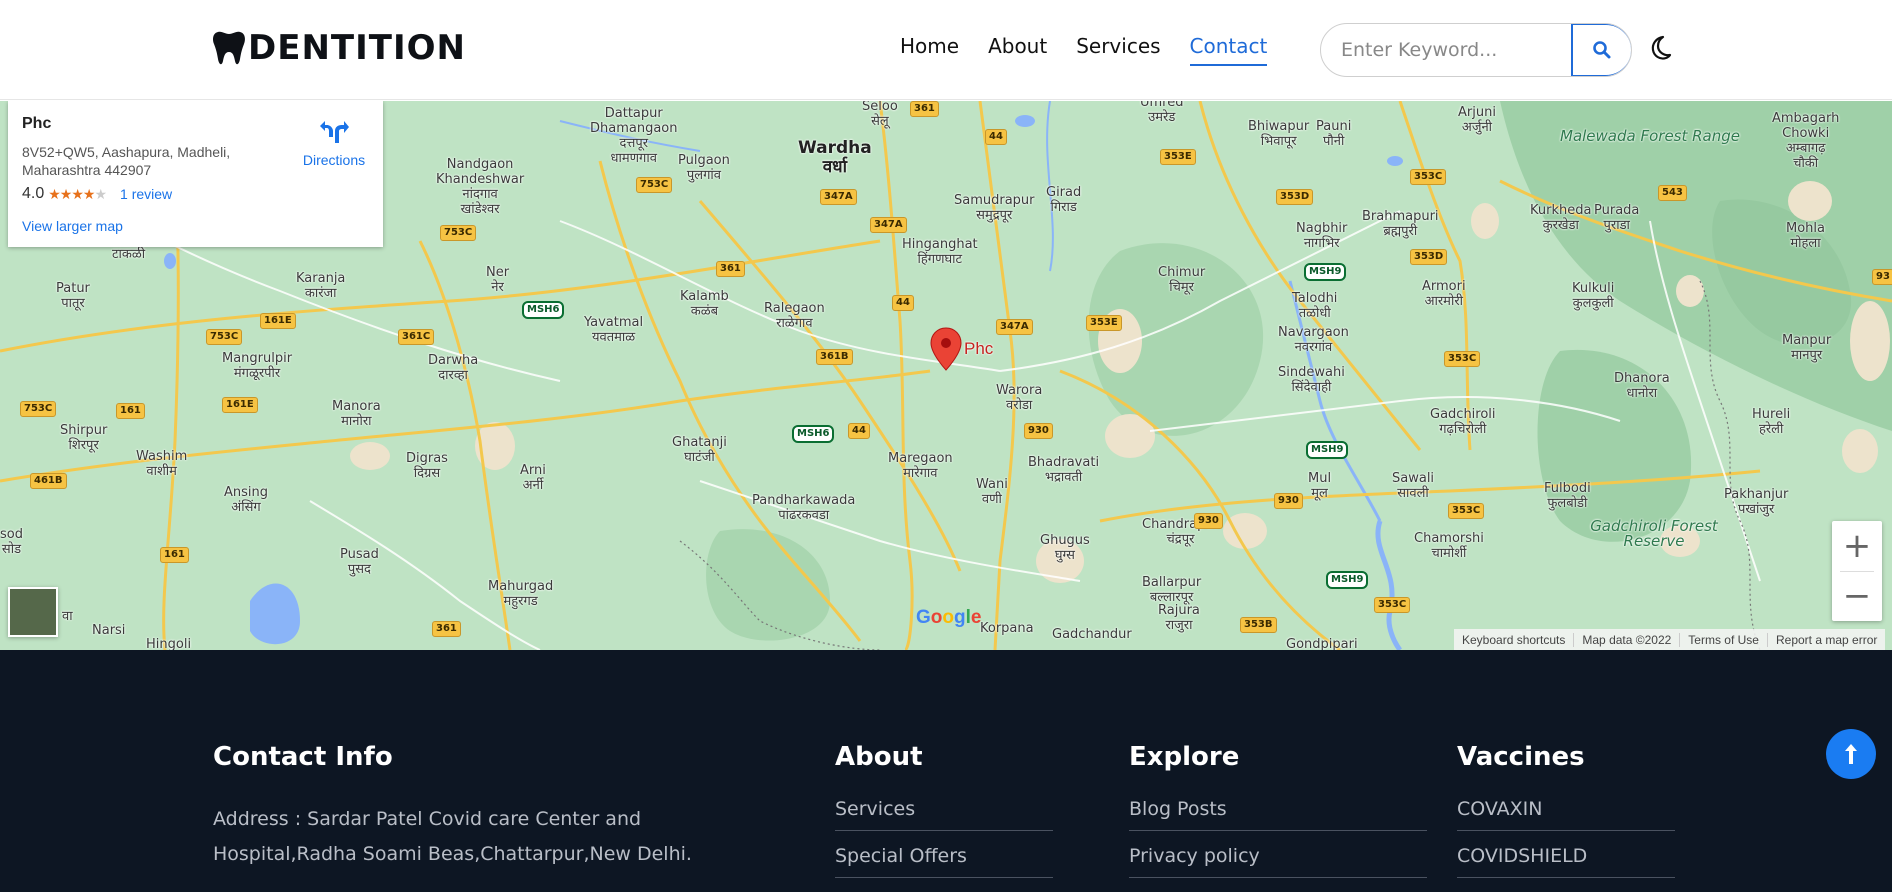 The image size is (1892, 892). I want to click on place-label: Ner नेर, so click(498, 280).